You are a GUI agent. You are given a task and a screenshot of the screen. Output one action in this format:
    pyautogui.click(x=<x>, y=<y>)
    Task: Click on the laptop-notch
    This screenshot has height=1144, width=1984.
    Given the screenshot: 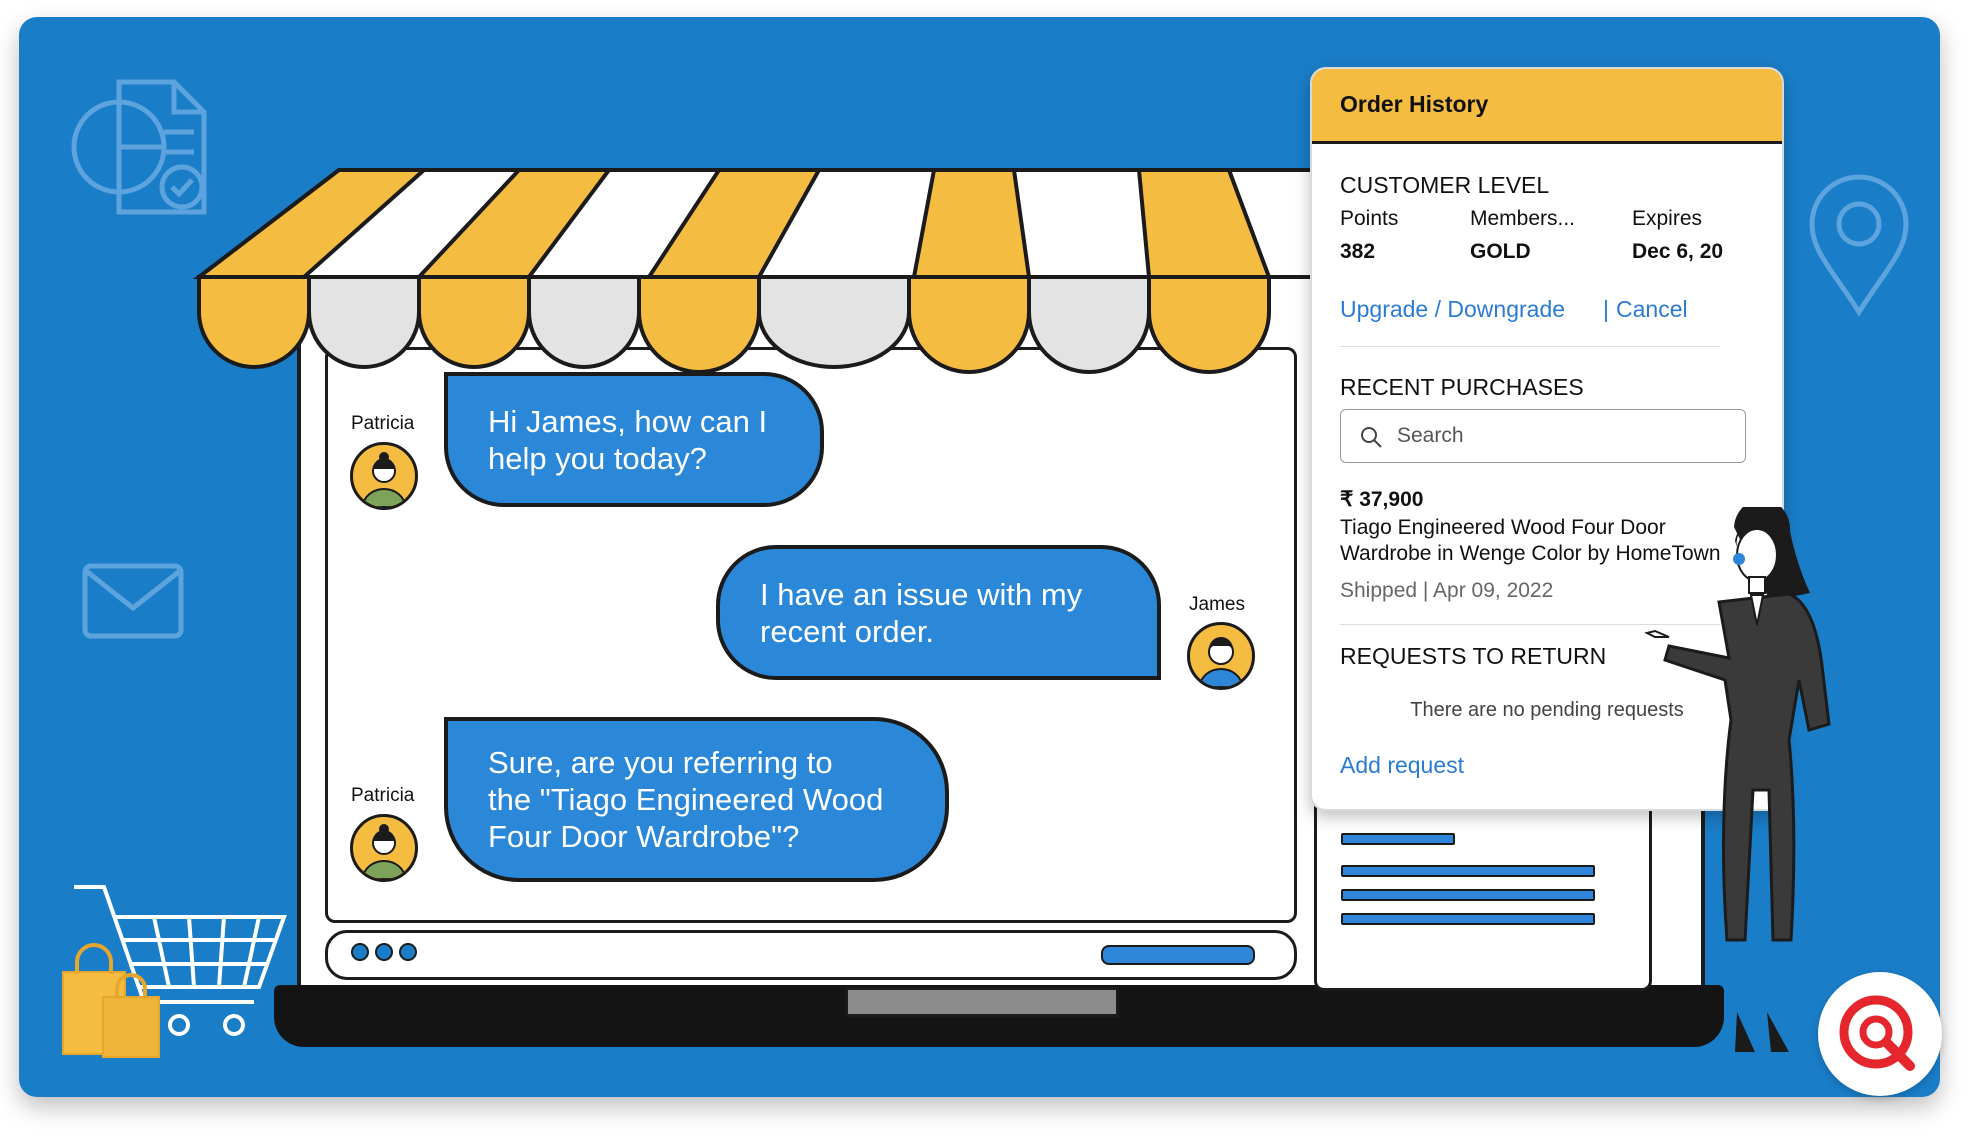 What is the action you would take?
    pyautogui.click(x=982, y=1002)
    